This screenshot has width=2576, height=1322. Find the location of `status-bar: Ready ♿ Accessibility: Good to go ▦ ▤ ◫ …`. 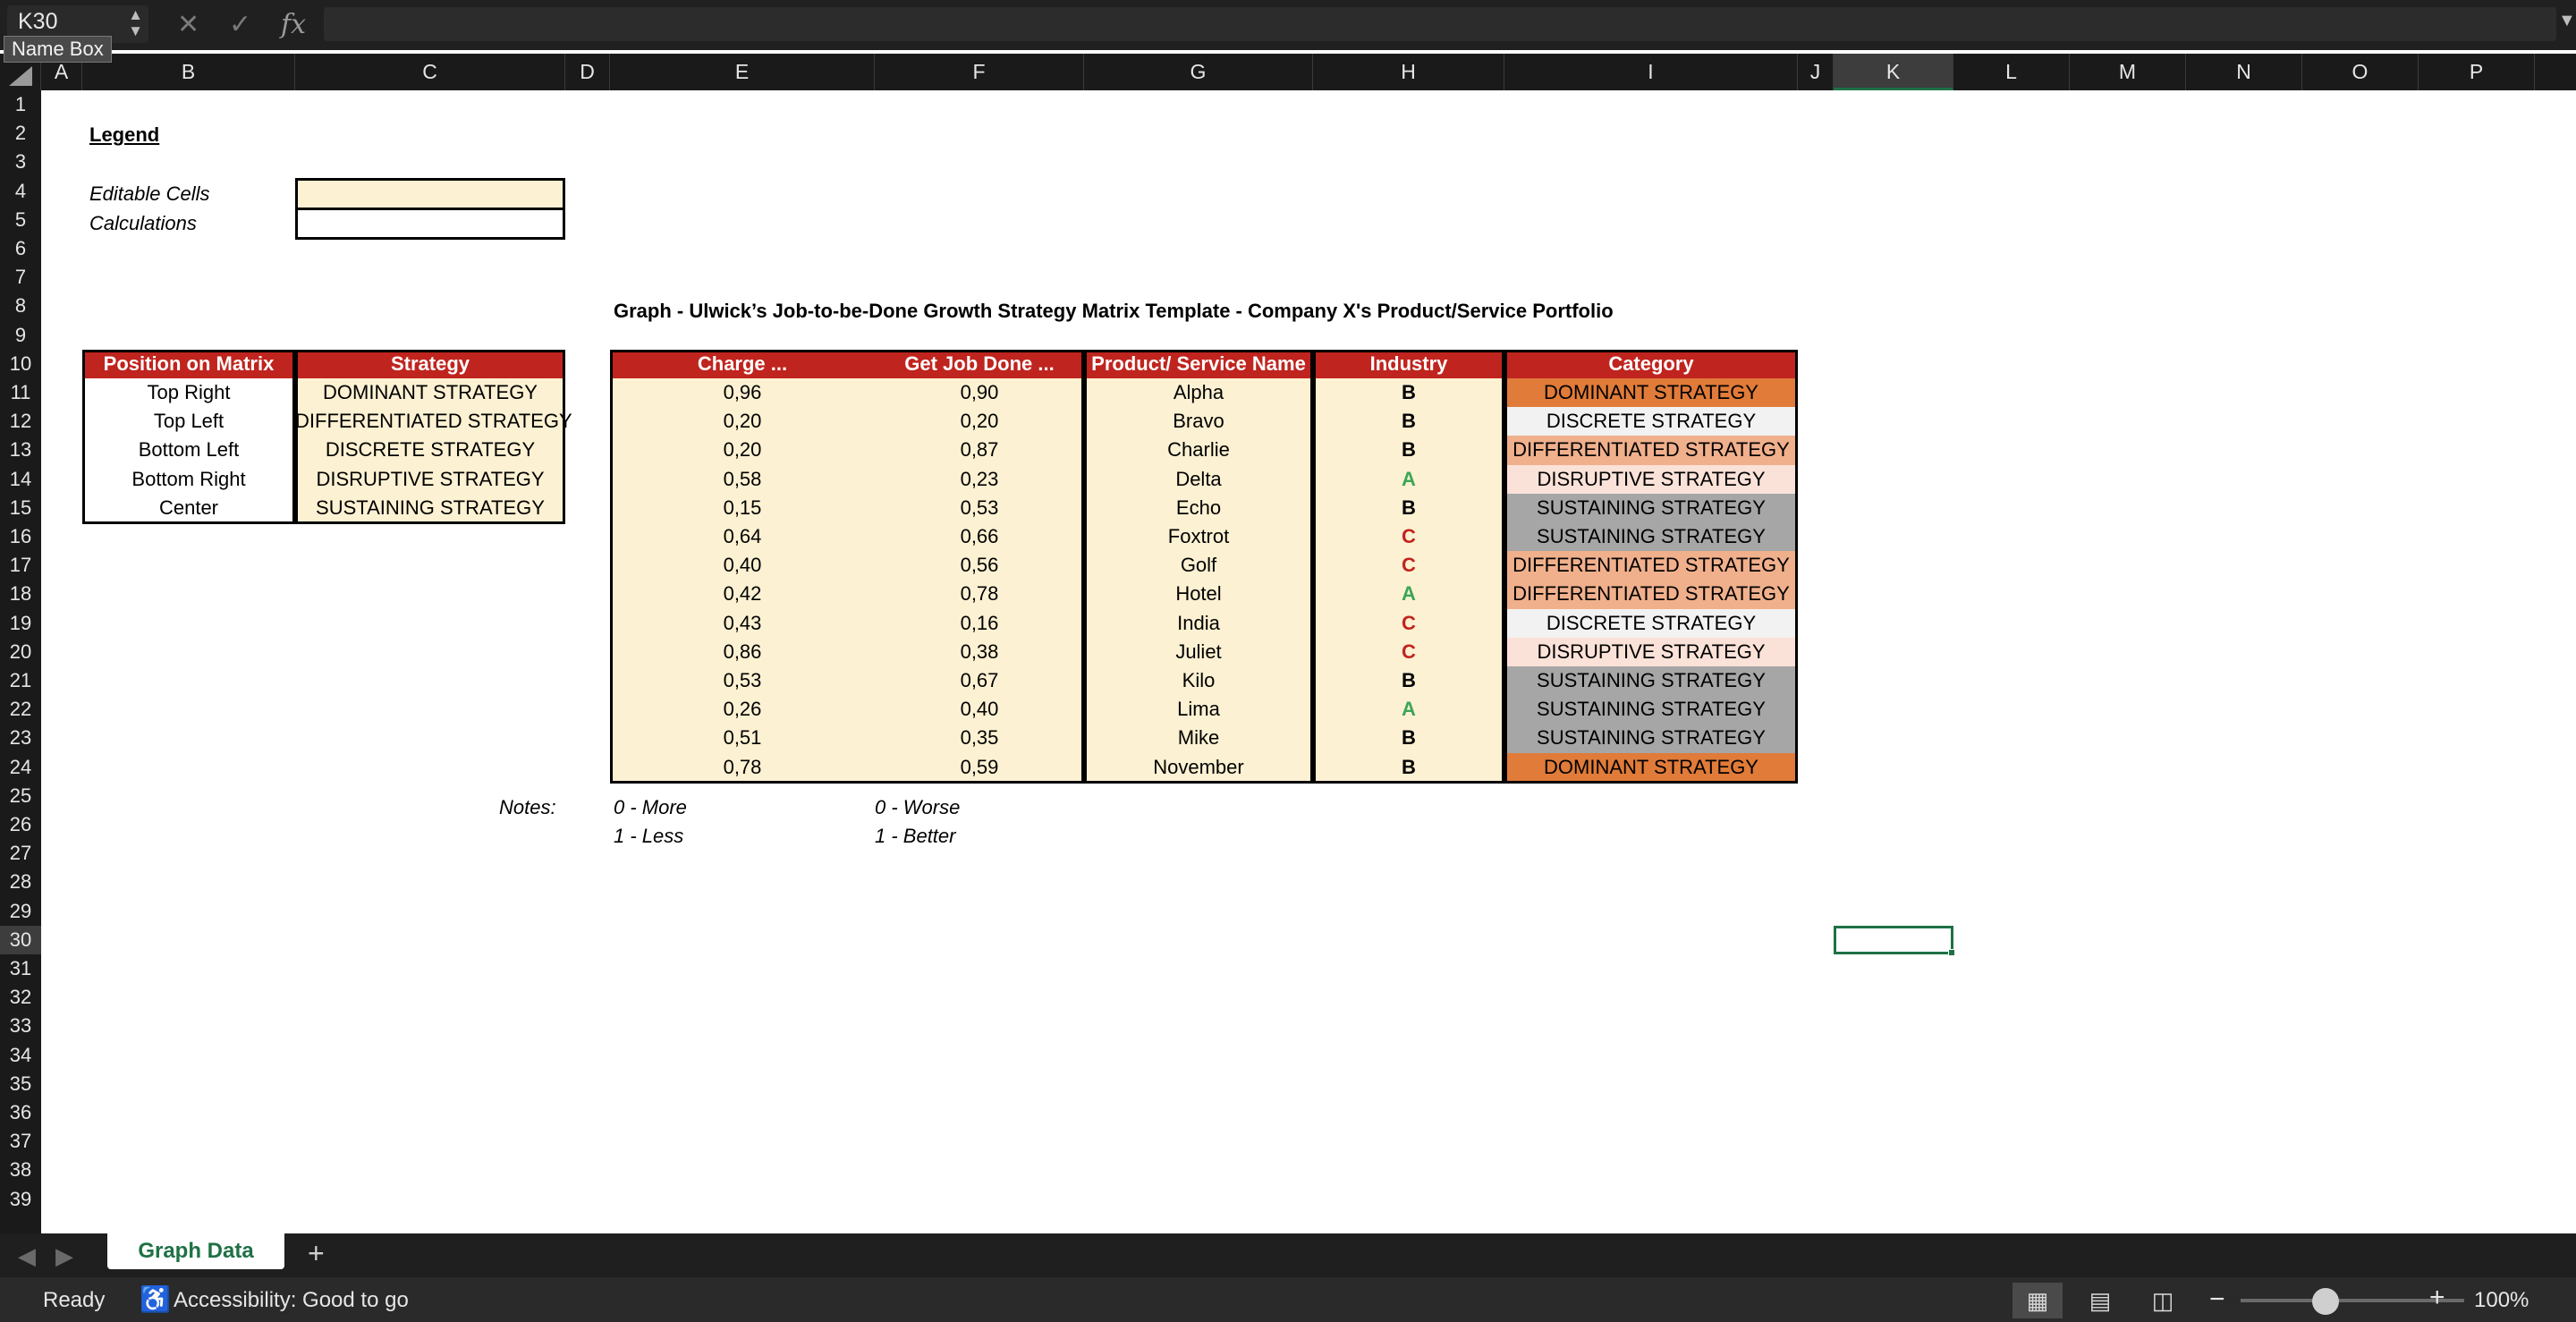

status-bar: Ready ♿ Accessibility: Good to go ▦ ▤ ◫ … is located at coordinates (1288, 1300).